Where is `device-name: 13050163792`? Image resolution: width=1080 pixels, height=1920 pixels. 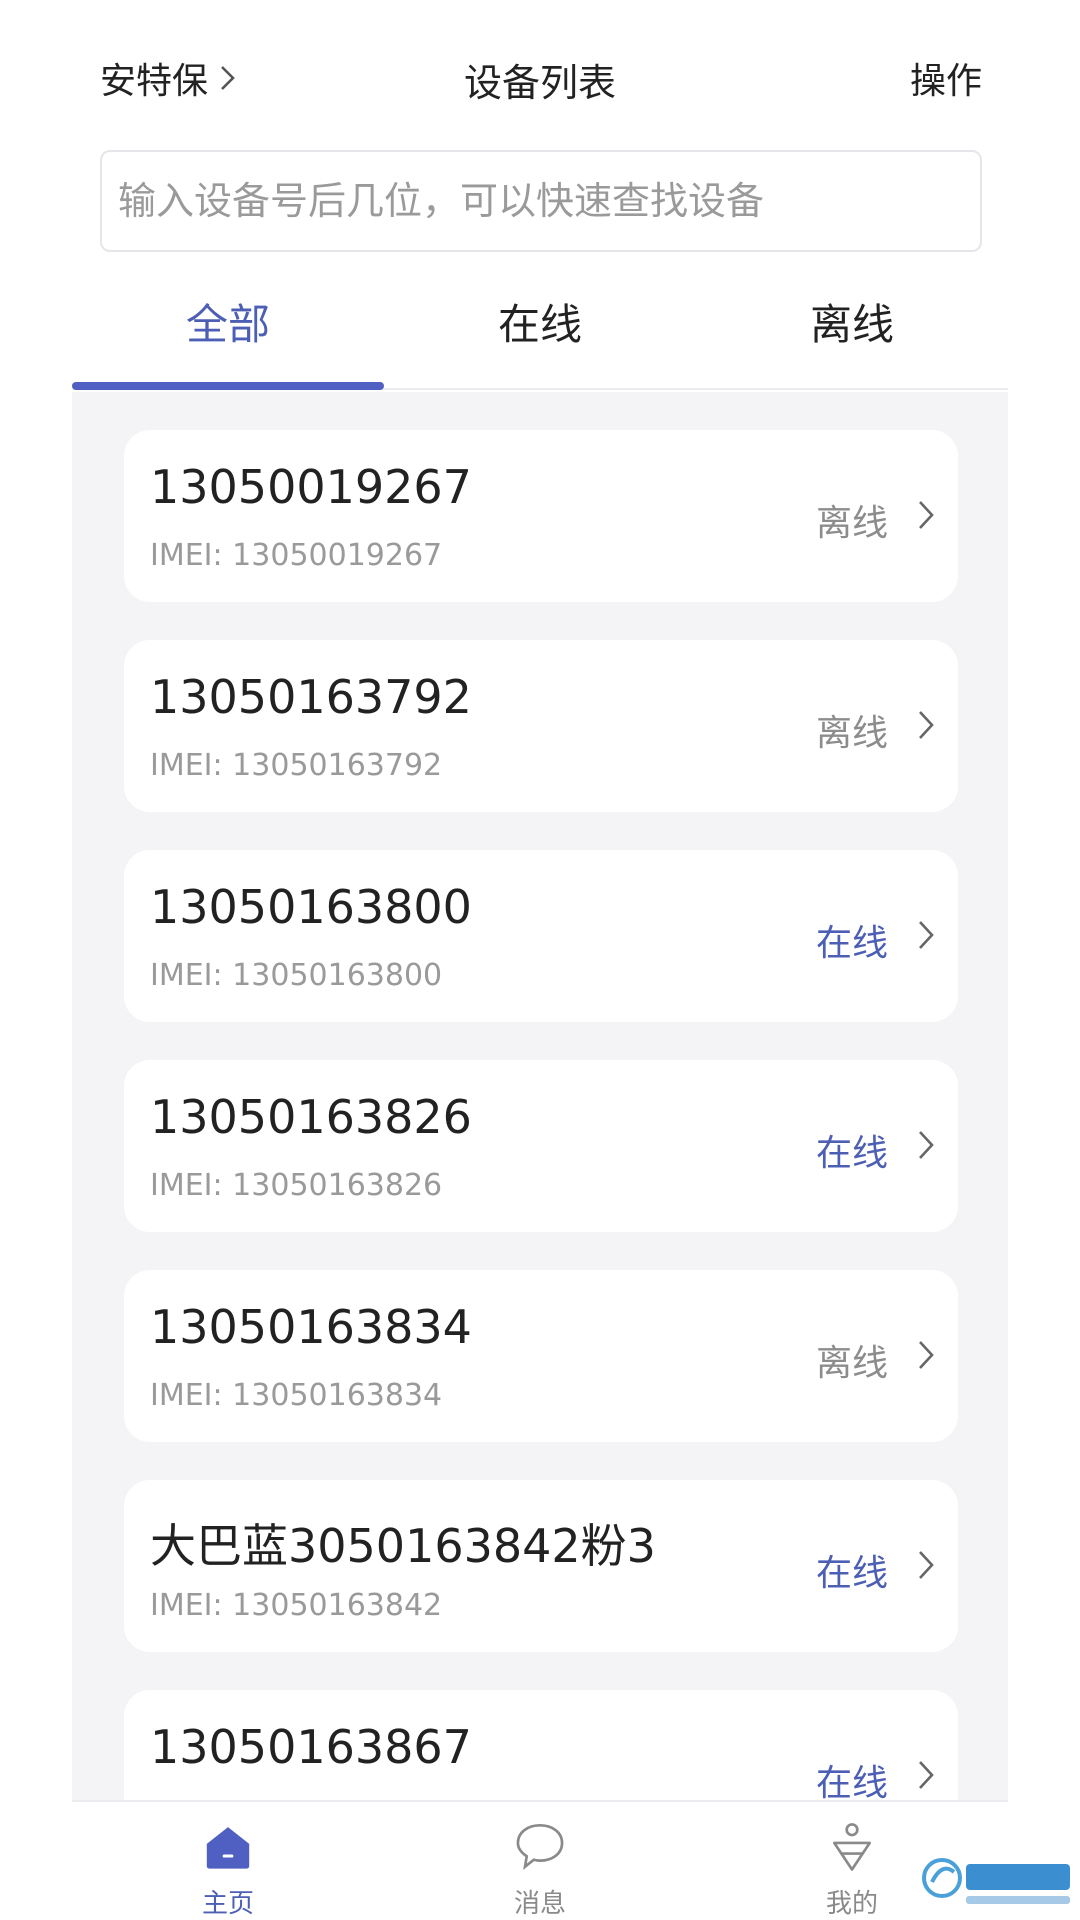 device-name: 13050163792 is located at coordinates (311, 697).